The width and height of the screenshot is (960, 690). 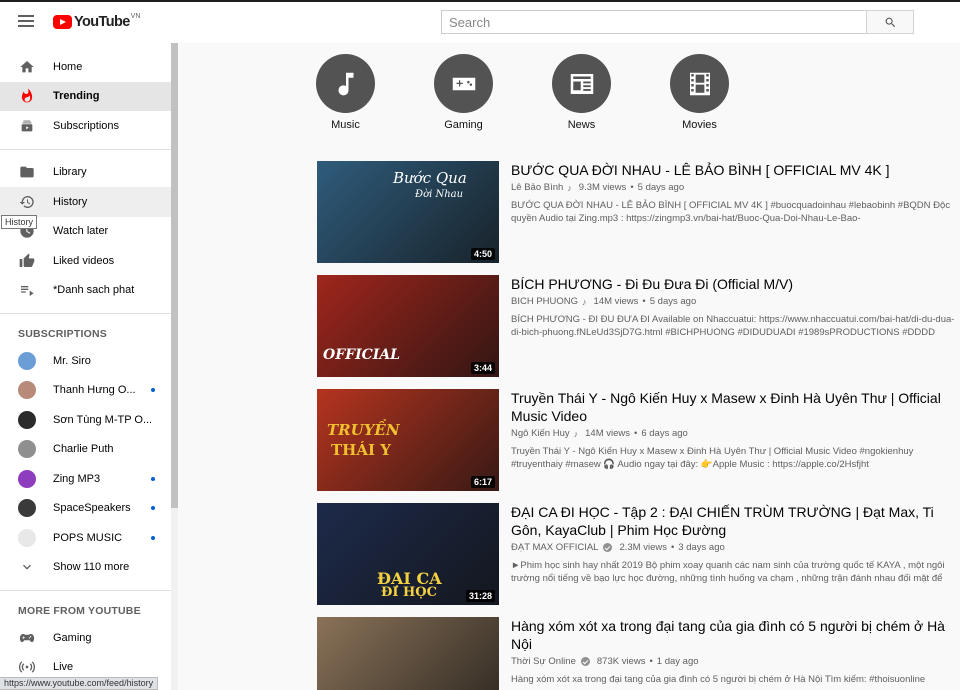 I want to click on view-count: 873K views, so click(x=621, y=661).